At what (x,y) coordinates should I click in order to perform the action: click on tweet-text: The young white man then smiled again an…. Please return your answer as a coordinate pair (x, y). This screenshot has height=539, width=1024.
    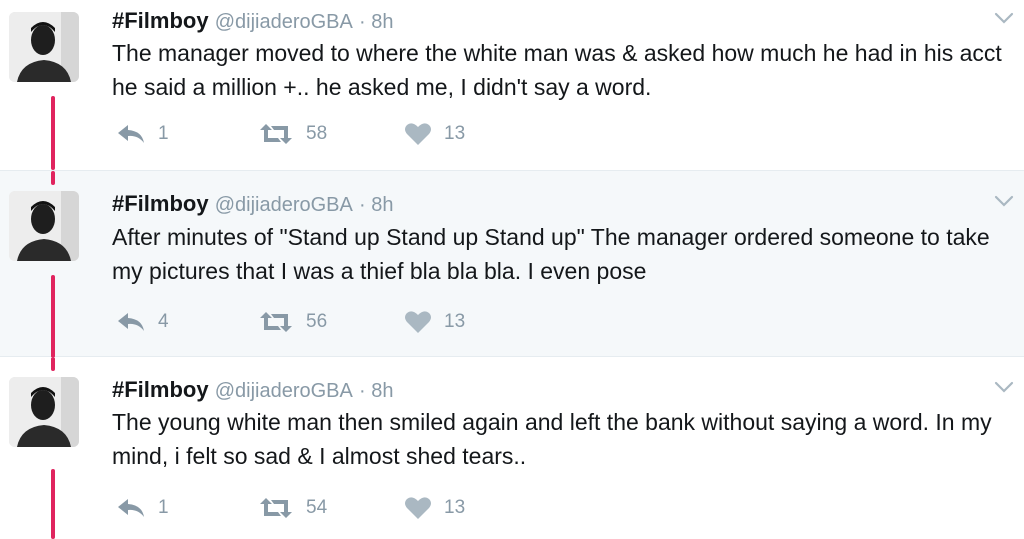
    Looking at the image, I should click on (552, 439).